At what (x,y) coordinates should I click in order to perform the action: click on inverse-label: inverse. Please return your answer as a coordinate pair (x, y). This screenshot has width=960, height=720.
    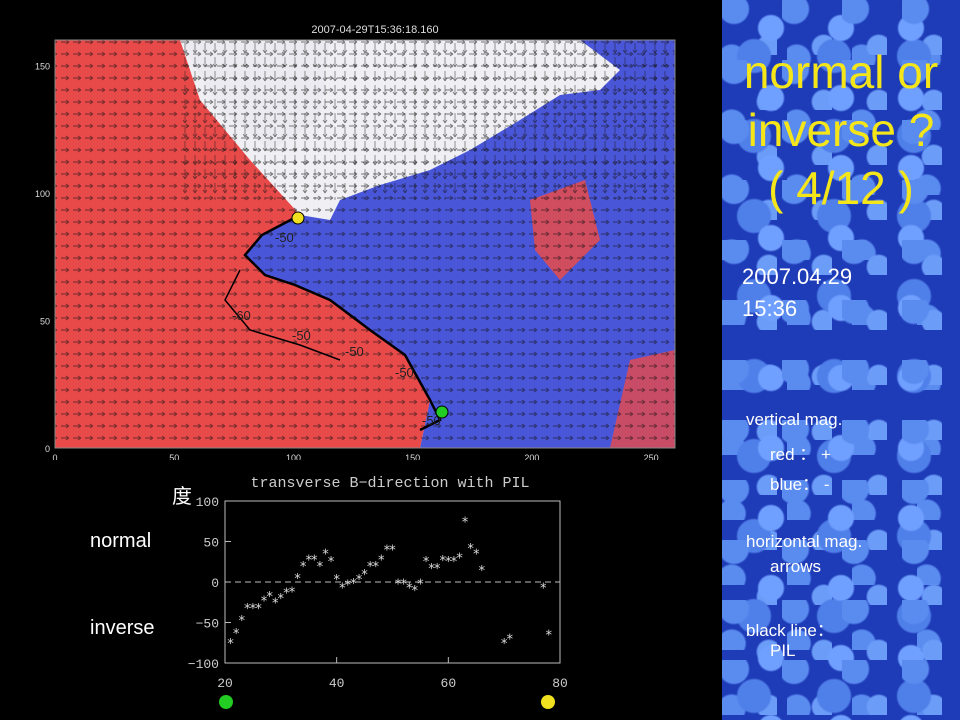
    Looking at the image, I should click on (122, 628).